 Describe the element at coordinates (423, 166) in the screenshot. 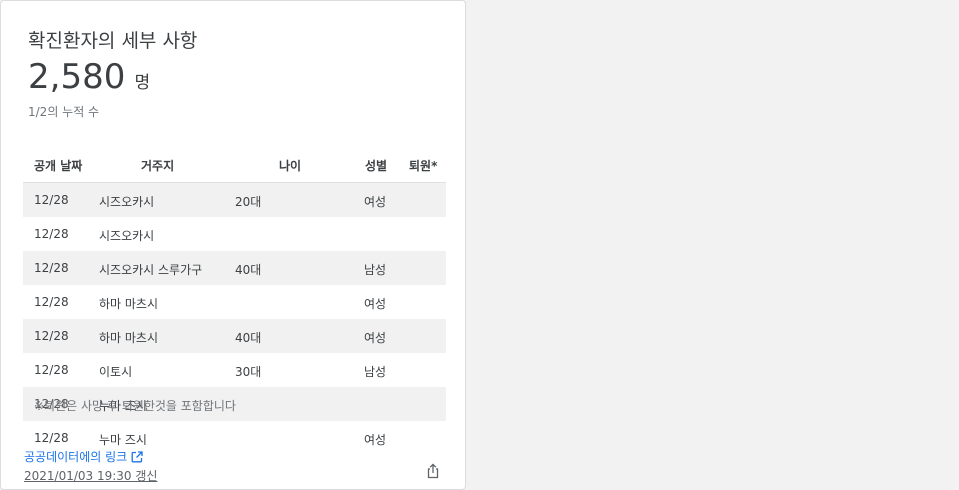

I see `header-discharged: 퇴원*` at that location.